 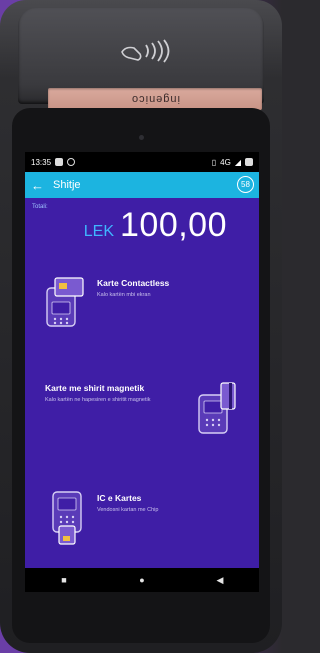 I want to click on option-contactless: Karte Contactless Kalo kartën mbi ekran, so click(x=172, y=288).